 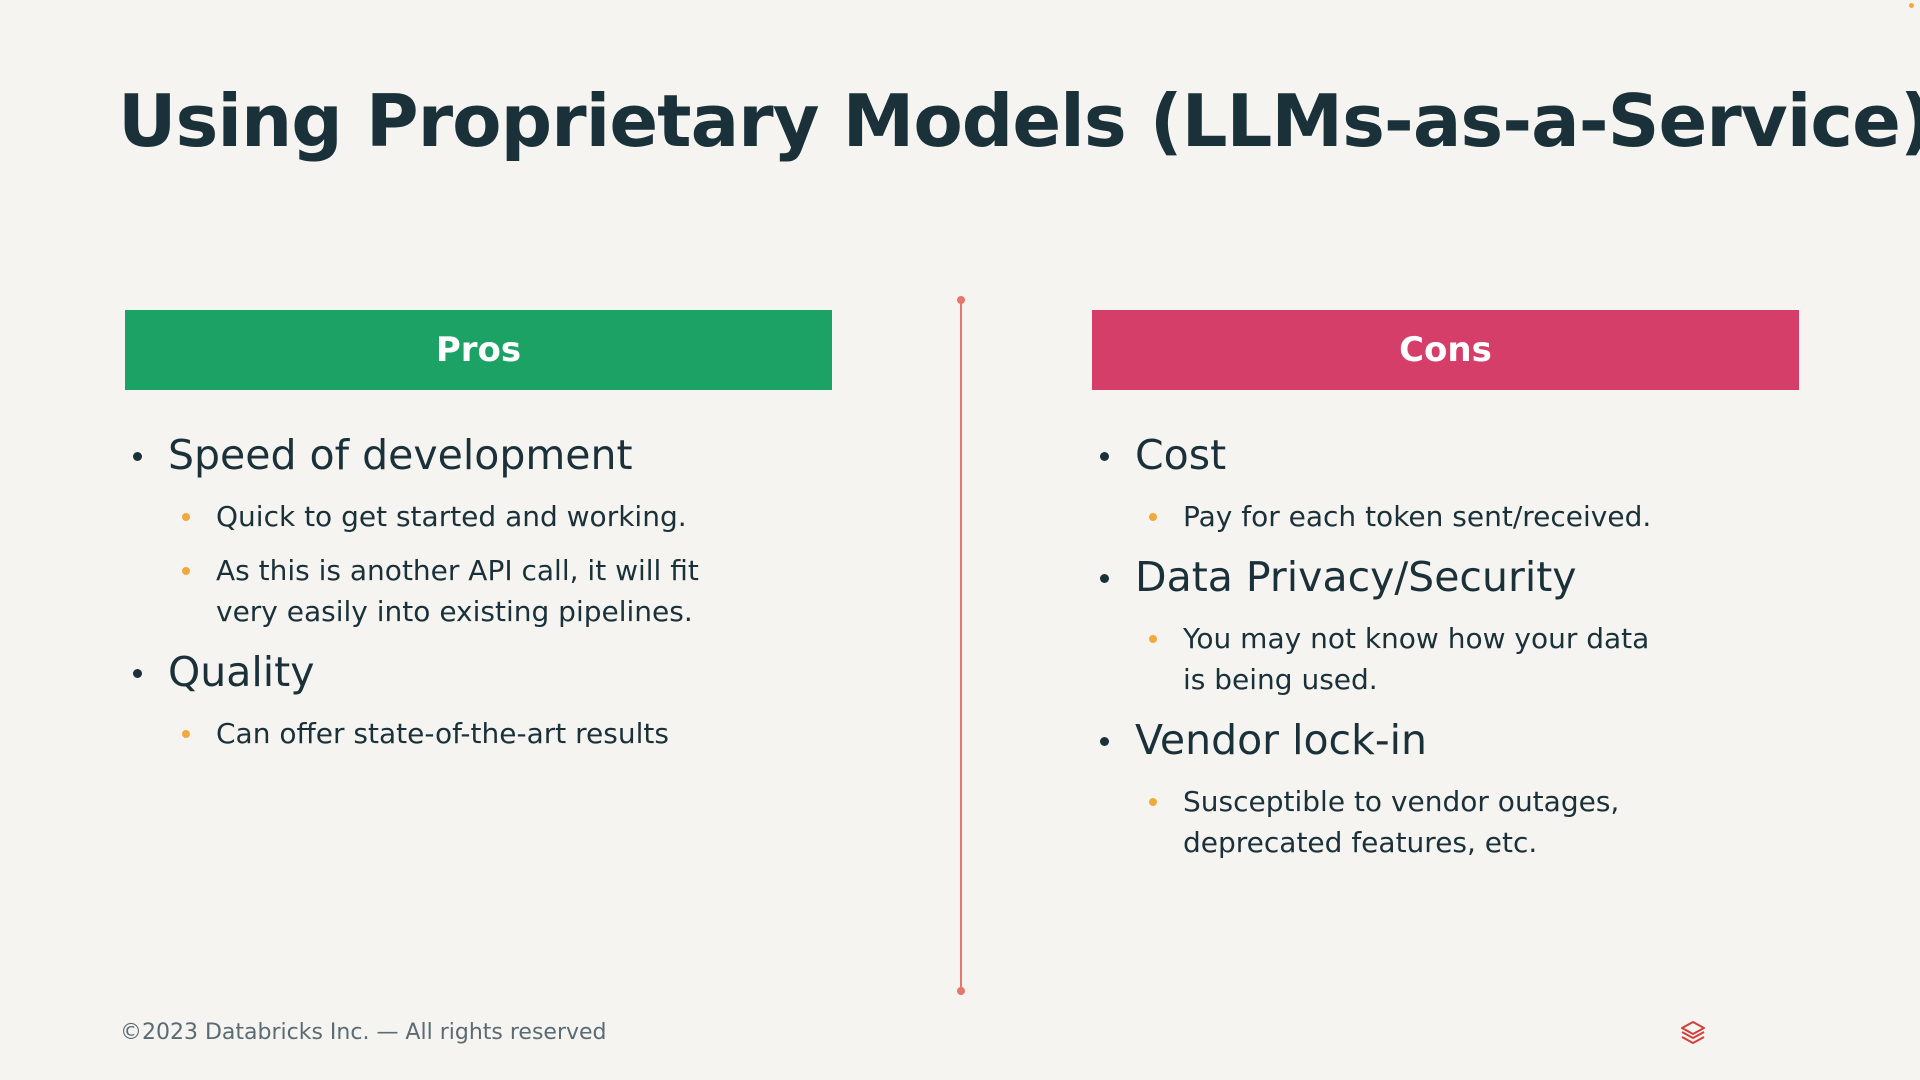 I want to click on cons-header: Cons, so click(x=1445, y=350).